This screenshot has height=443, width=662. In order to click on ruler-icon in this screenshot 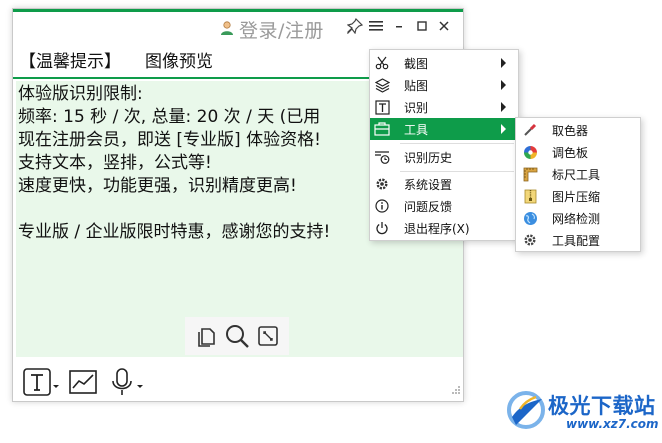, I will do `click(530, 174)`.